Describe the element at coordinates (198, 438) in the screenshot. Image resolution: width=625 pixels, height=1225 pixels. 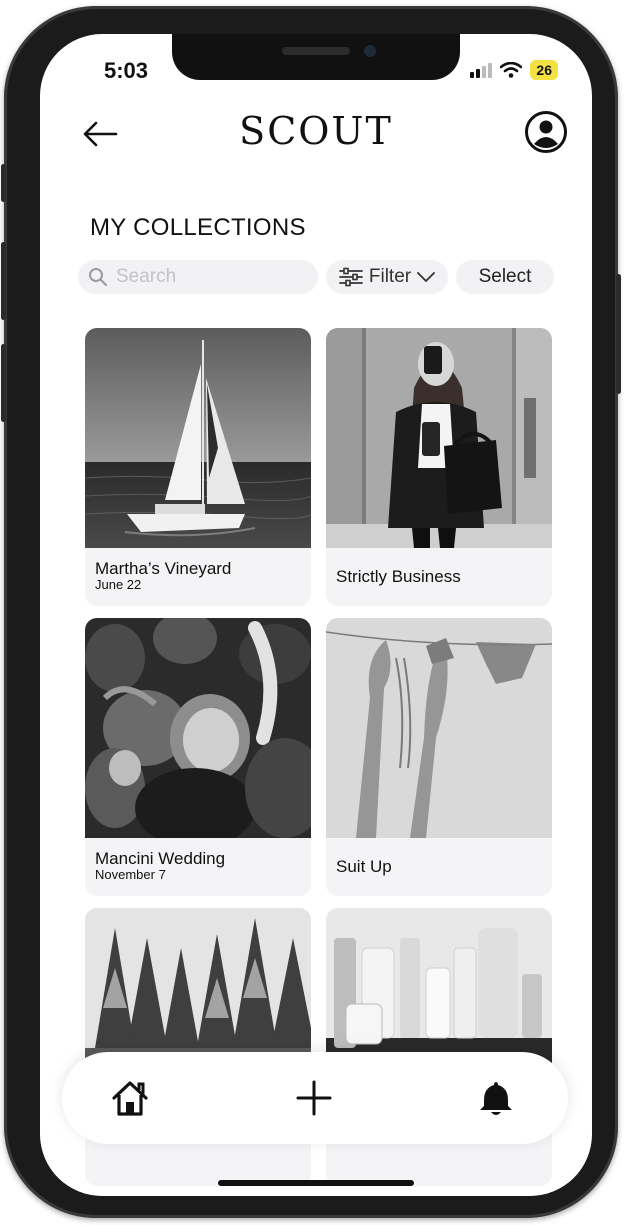
I see `sailboat-photo` at that location.